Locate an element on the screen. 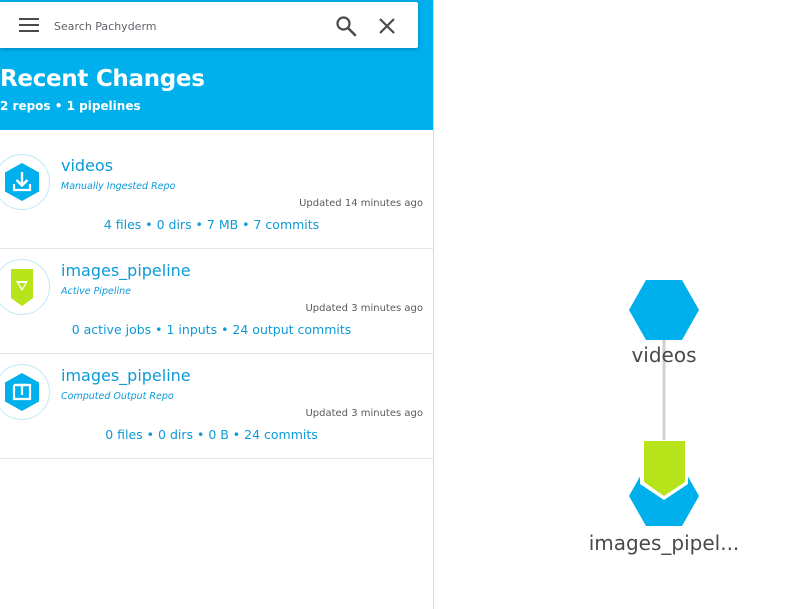 The width and height of the screenshot is (785, 609). item-type: Active Pipeline is located at coordinates (96, 291).